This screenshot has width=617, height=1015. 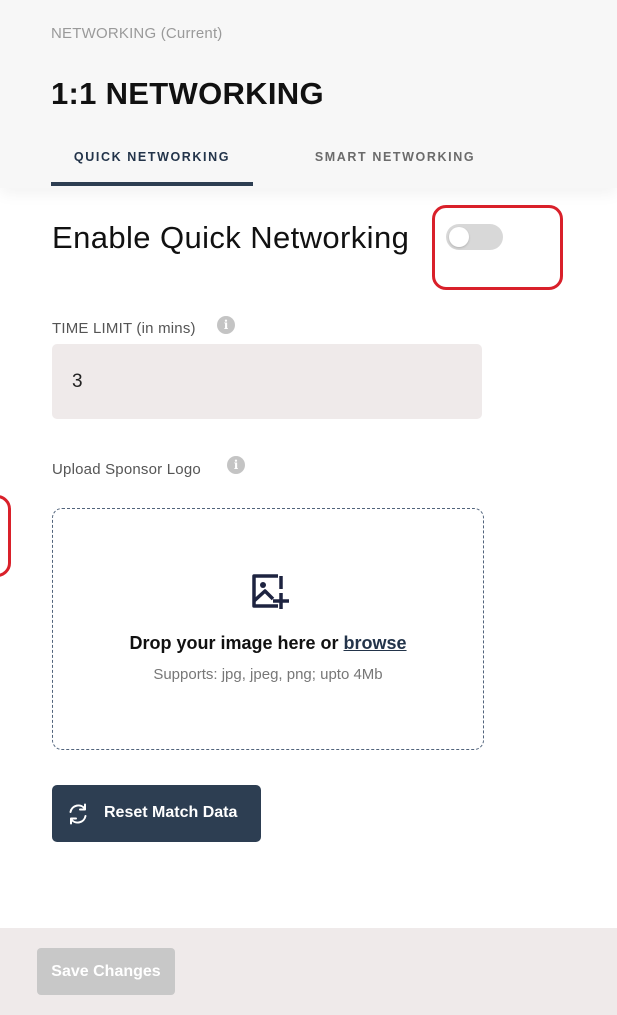 What do you see at coordinates (268, 674) in the screenshot?
I see `supported-formats-hint: Supports: jpg, jpeg, png; upto 4Mb` at bounding box center [268, 674].